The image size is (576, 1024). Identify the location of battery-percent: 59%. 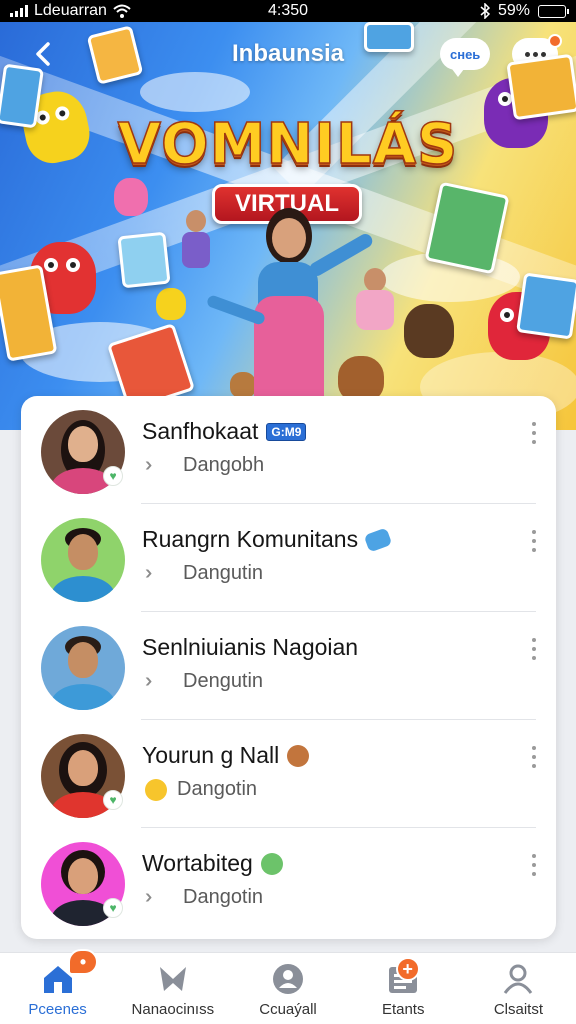
(513, 10).